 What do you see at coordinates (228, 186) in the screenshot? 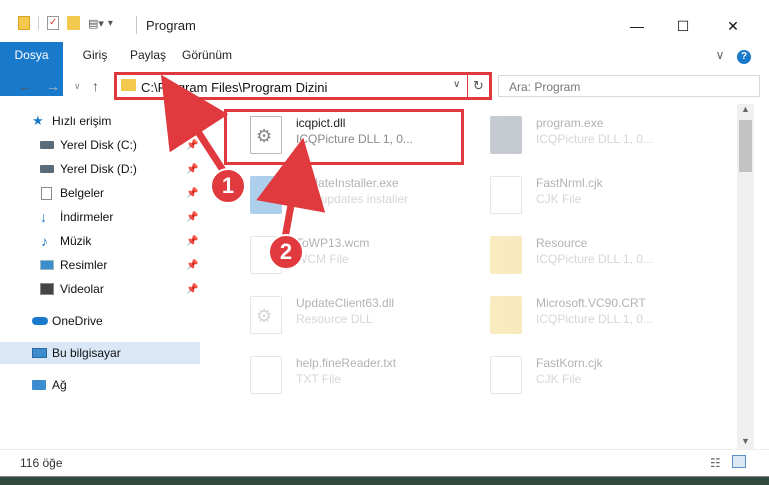
I see `step-badge-1: 1` at bounding box center [228, 186].